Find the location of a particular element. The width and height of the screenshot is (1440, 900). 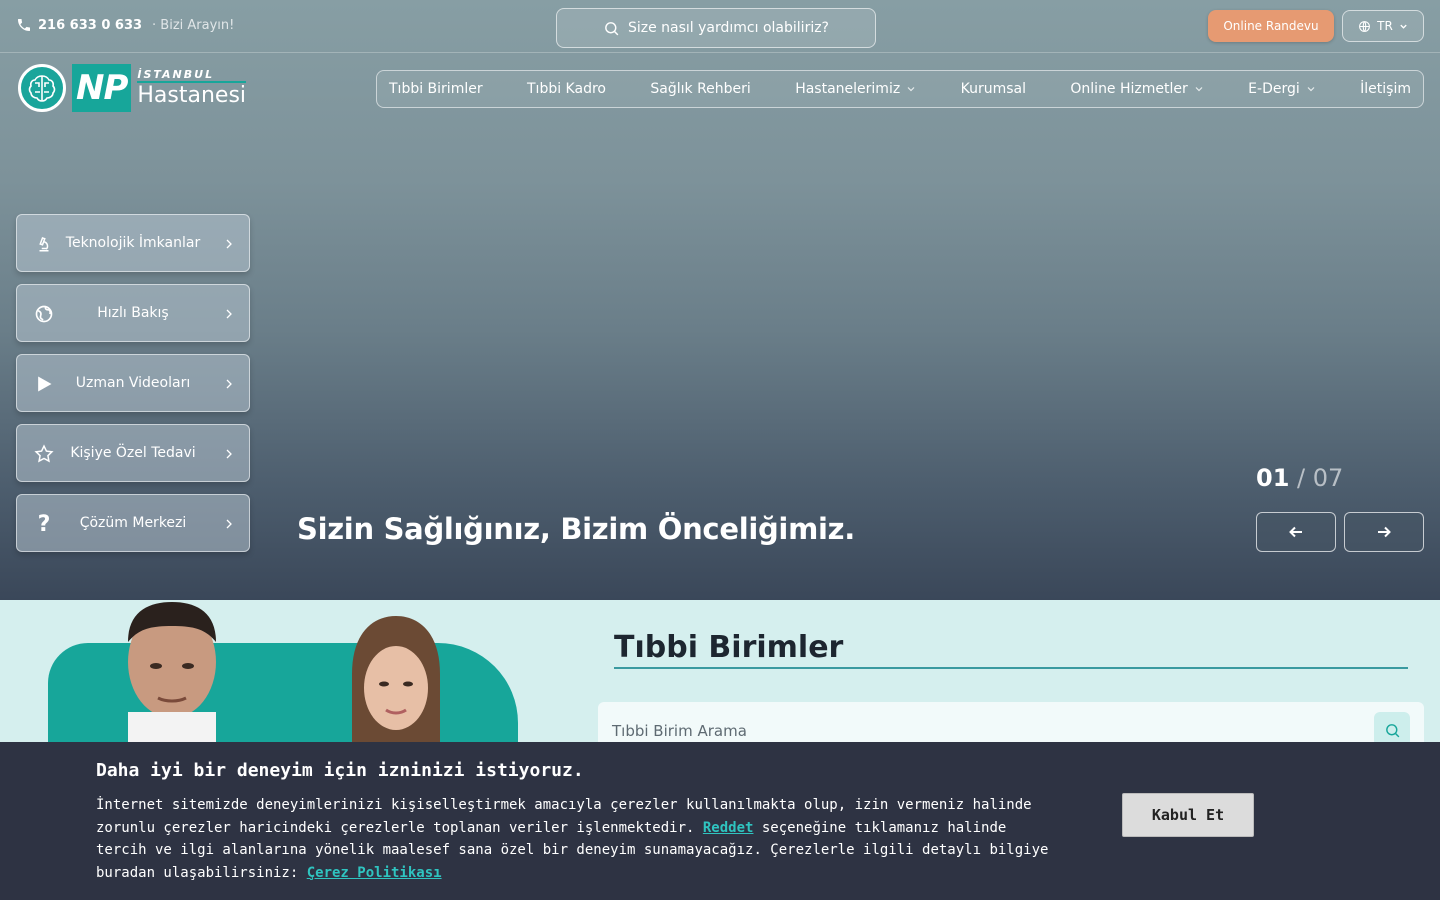

cookie-accept-button: Kabul Et is located at coordinates (1188, 815).